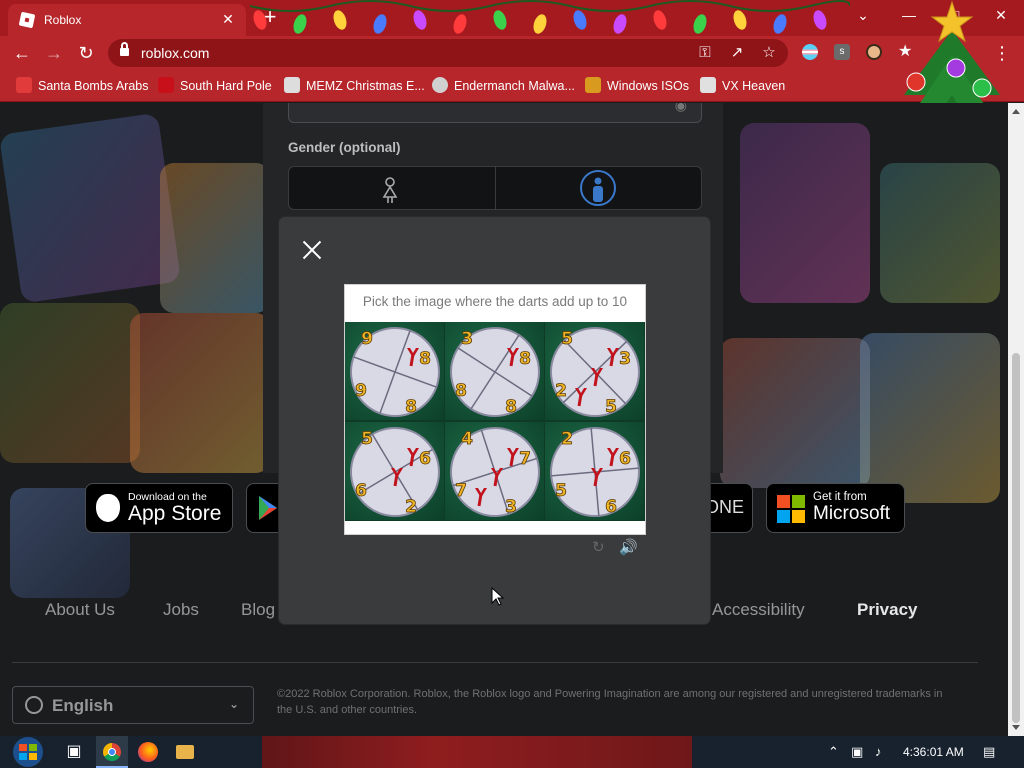  What do you see at coordinates (86, 53) in the screenshot?
I see `reload-icon: ↻` at bounding box center [86, 53].